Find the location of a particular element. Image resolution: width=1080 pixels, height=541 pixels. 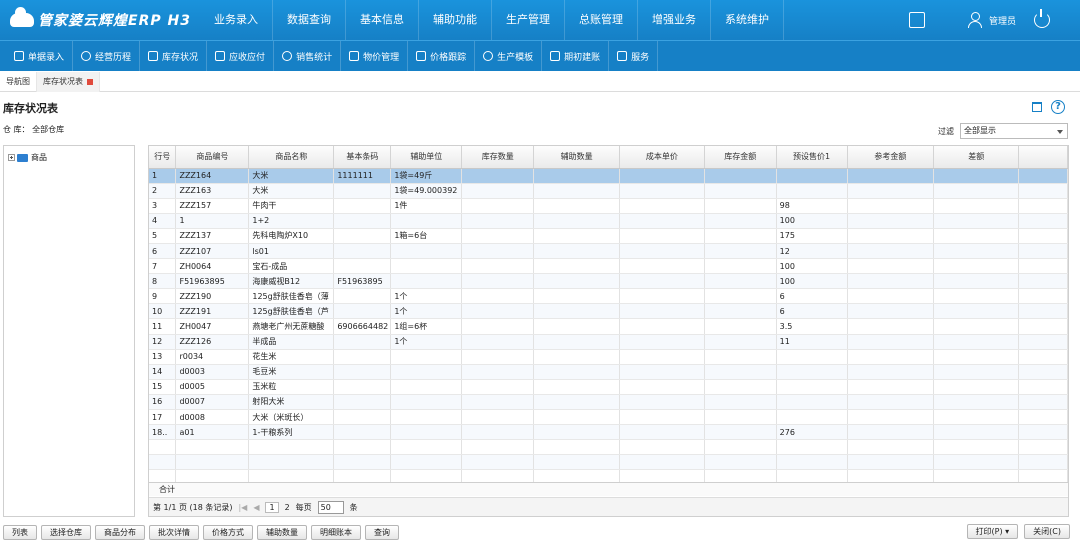

table-cell: 1111111 is located at coordinates (362, 176).